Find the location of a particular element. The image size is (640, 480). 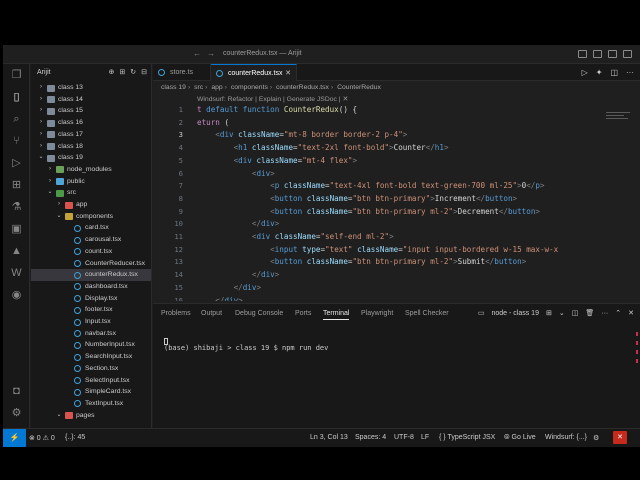

sparkle-icon: ✦ is located at coordinates (599, 72).